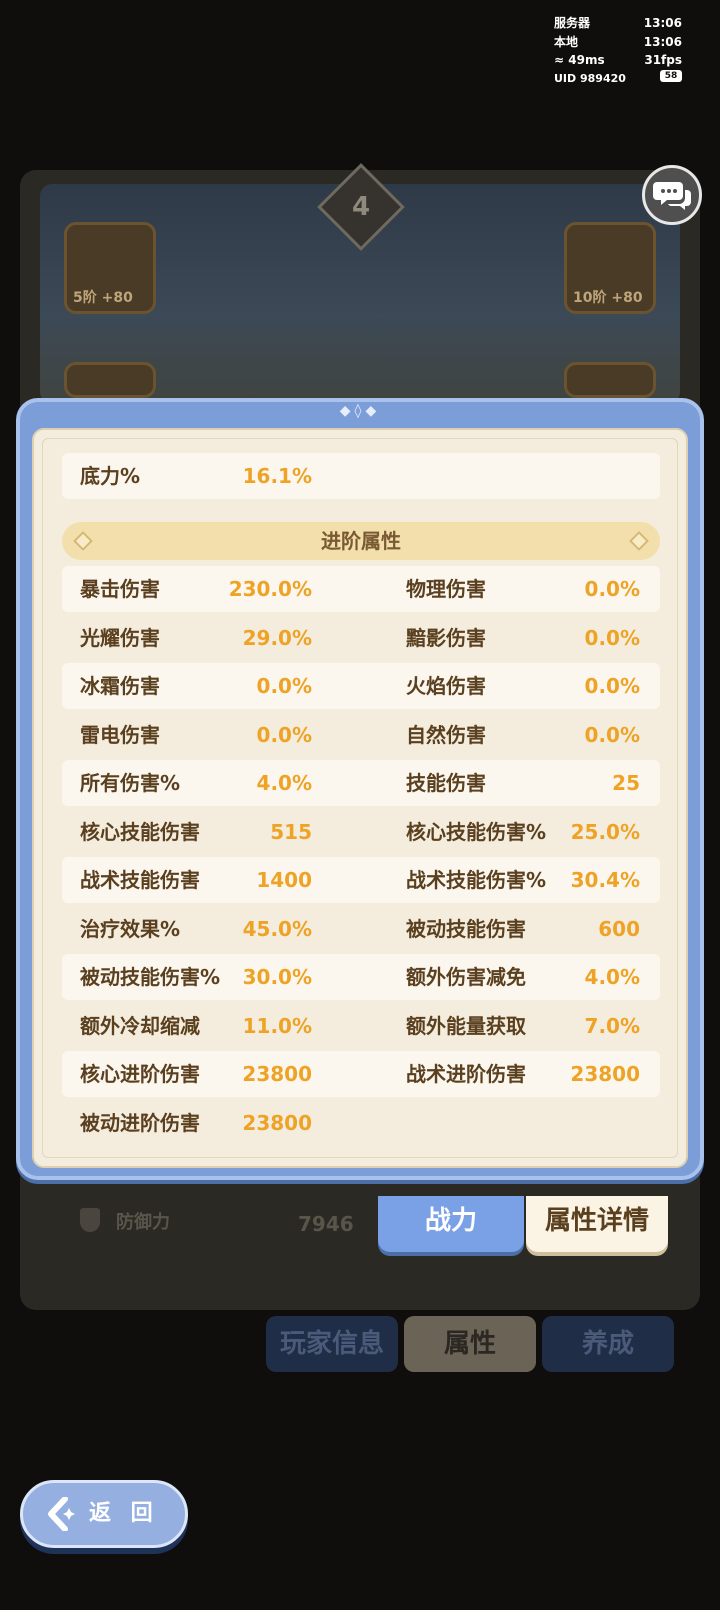 The height and width of the screenshot is (1610, 720). Describe the element at coordinates (196, 783) in the screenshot. I see `stat-item: 所有伤害% 4.0%` at that location.